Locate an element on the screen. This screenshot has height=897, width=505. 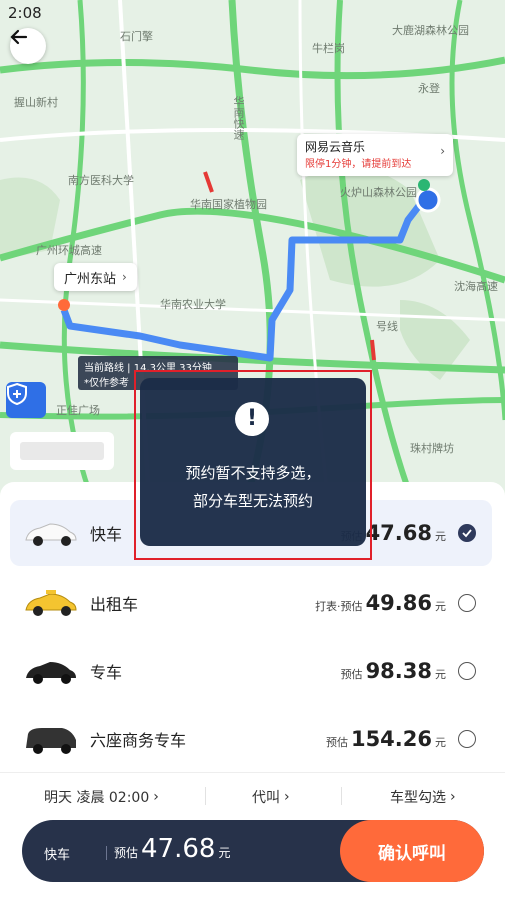
price-value: 98.38 is located at coordinates (398, 671).